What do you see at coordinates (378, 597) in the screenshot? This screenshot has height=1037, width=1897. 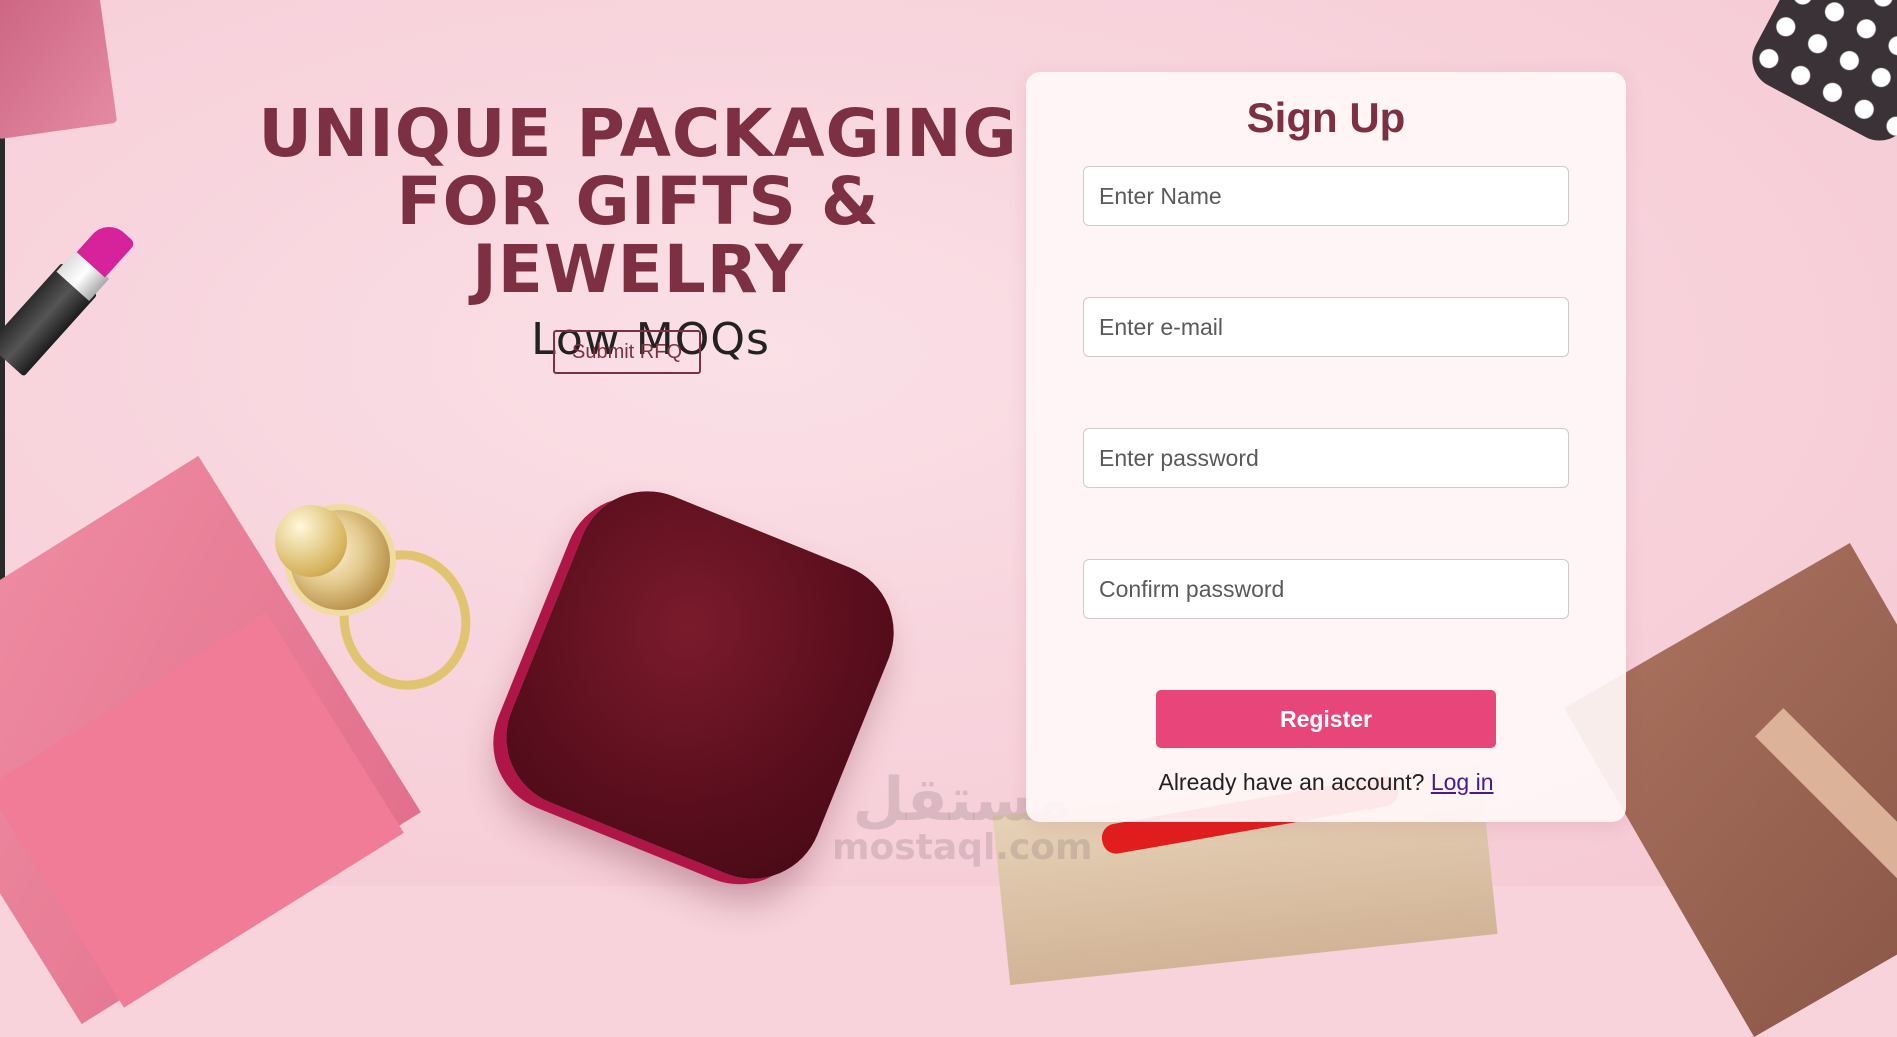 I see `pearl-ring-image` at bounding box center [378, 597].